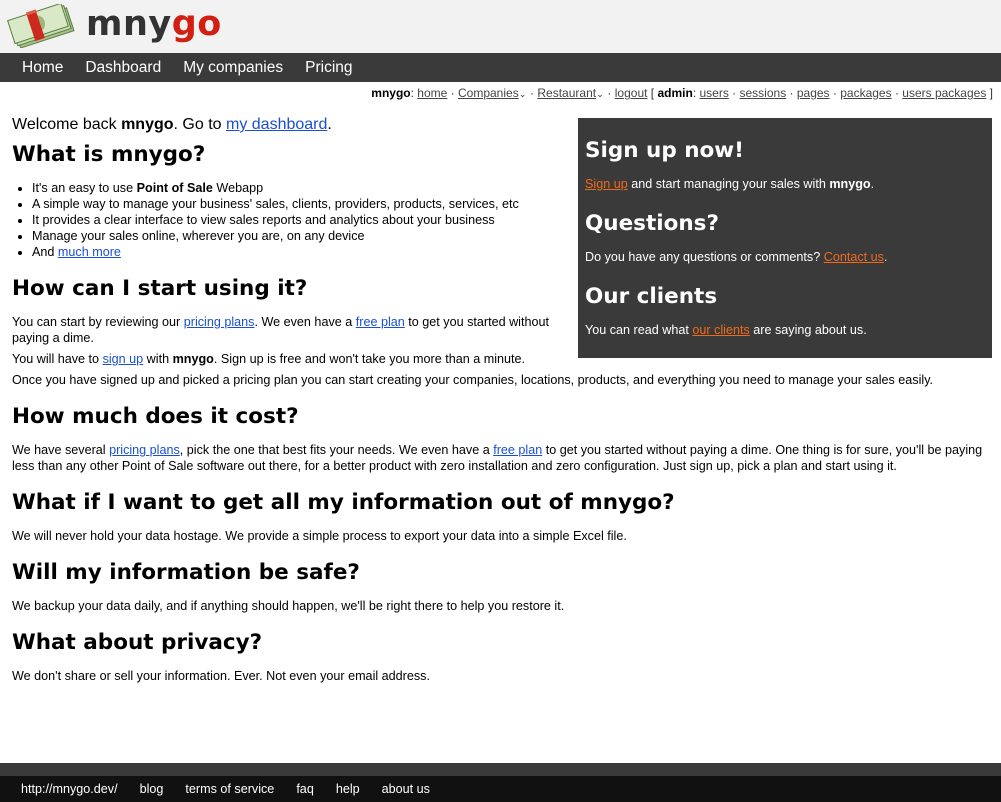 Image resolution: width=1001 pixels, height=802 pixels. Describe the element at coordinates (652, 223) in the screenshot. I see `questions-heading: Questions?` at that location.